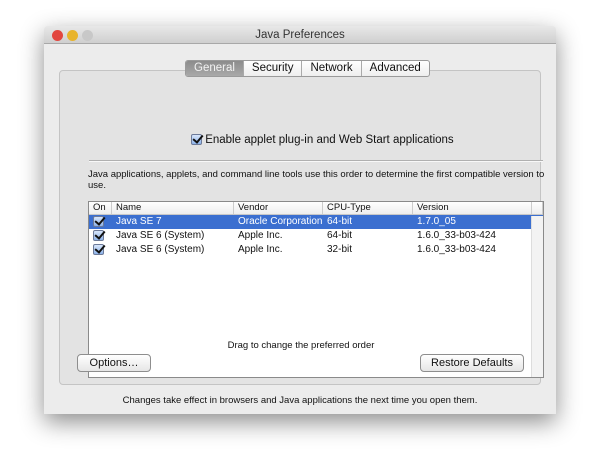 The width and height of the screenshot is (600, 475). What do you see at coordinates (537, 296) in the screenshot?
I see `vertical-scrollbar` at bounding box center [537, 296].